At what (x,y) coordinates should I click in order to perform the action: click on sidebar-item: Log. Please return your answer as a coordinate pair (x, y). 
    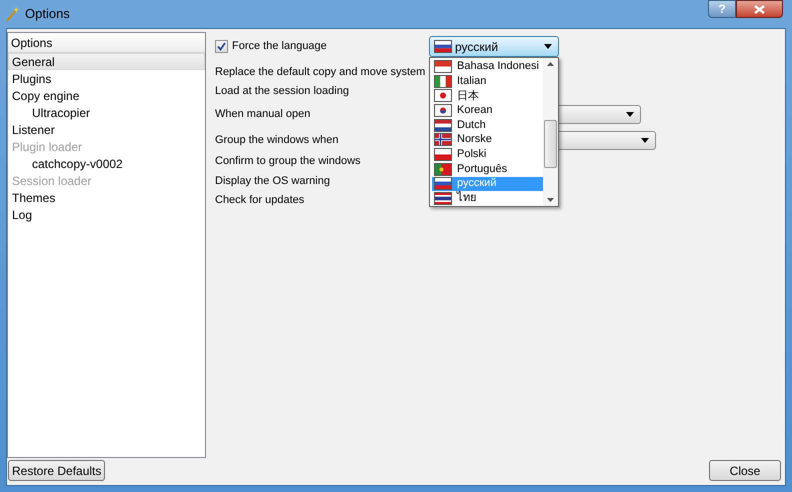
    Looking at the image, I should click on (106, 214).